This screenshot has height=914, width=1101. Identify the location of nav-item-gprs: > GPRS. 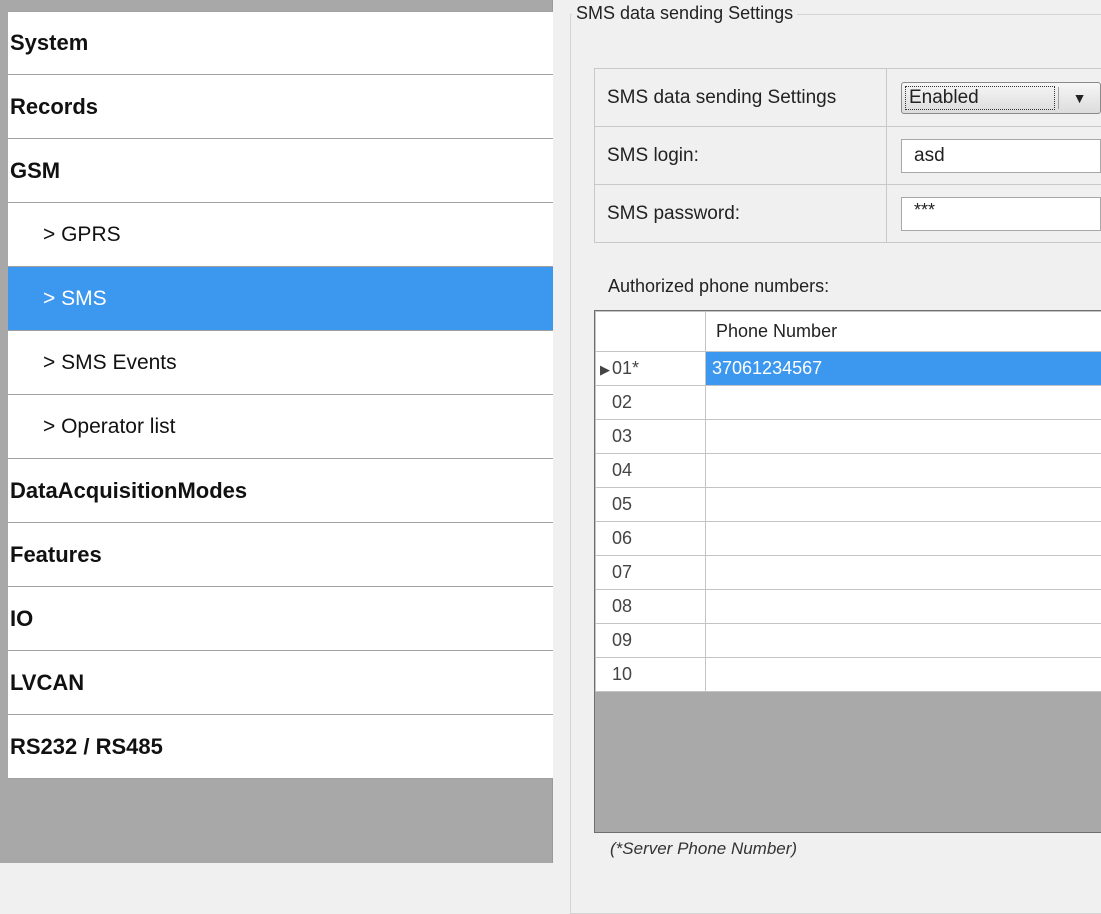
(280, 235).